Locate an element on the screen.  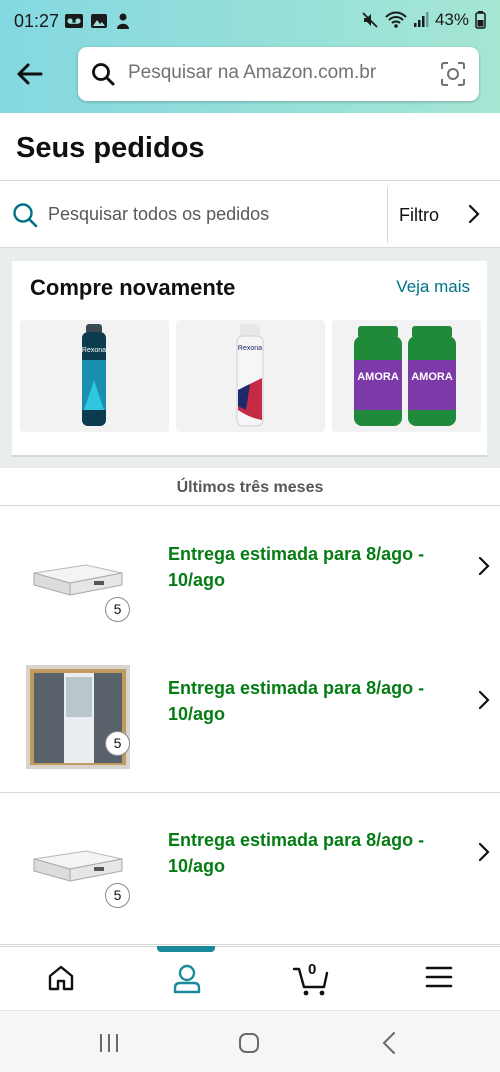
filter-button: Filtro is located at coordinates (419, 215).